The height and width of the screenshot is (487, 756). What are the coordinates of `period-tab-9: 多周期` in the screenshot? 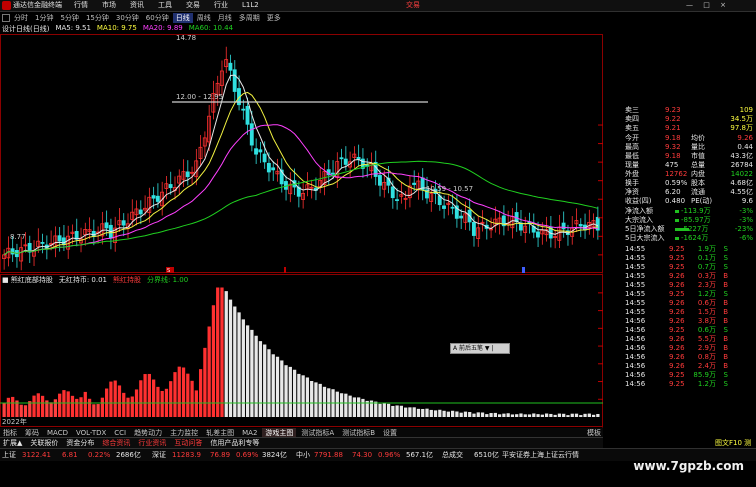 It's located at (249, 18).